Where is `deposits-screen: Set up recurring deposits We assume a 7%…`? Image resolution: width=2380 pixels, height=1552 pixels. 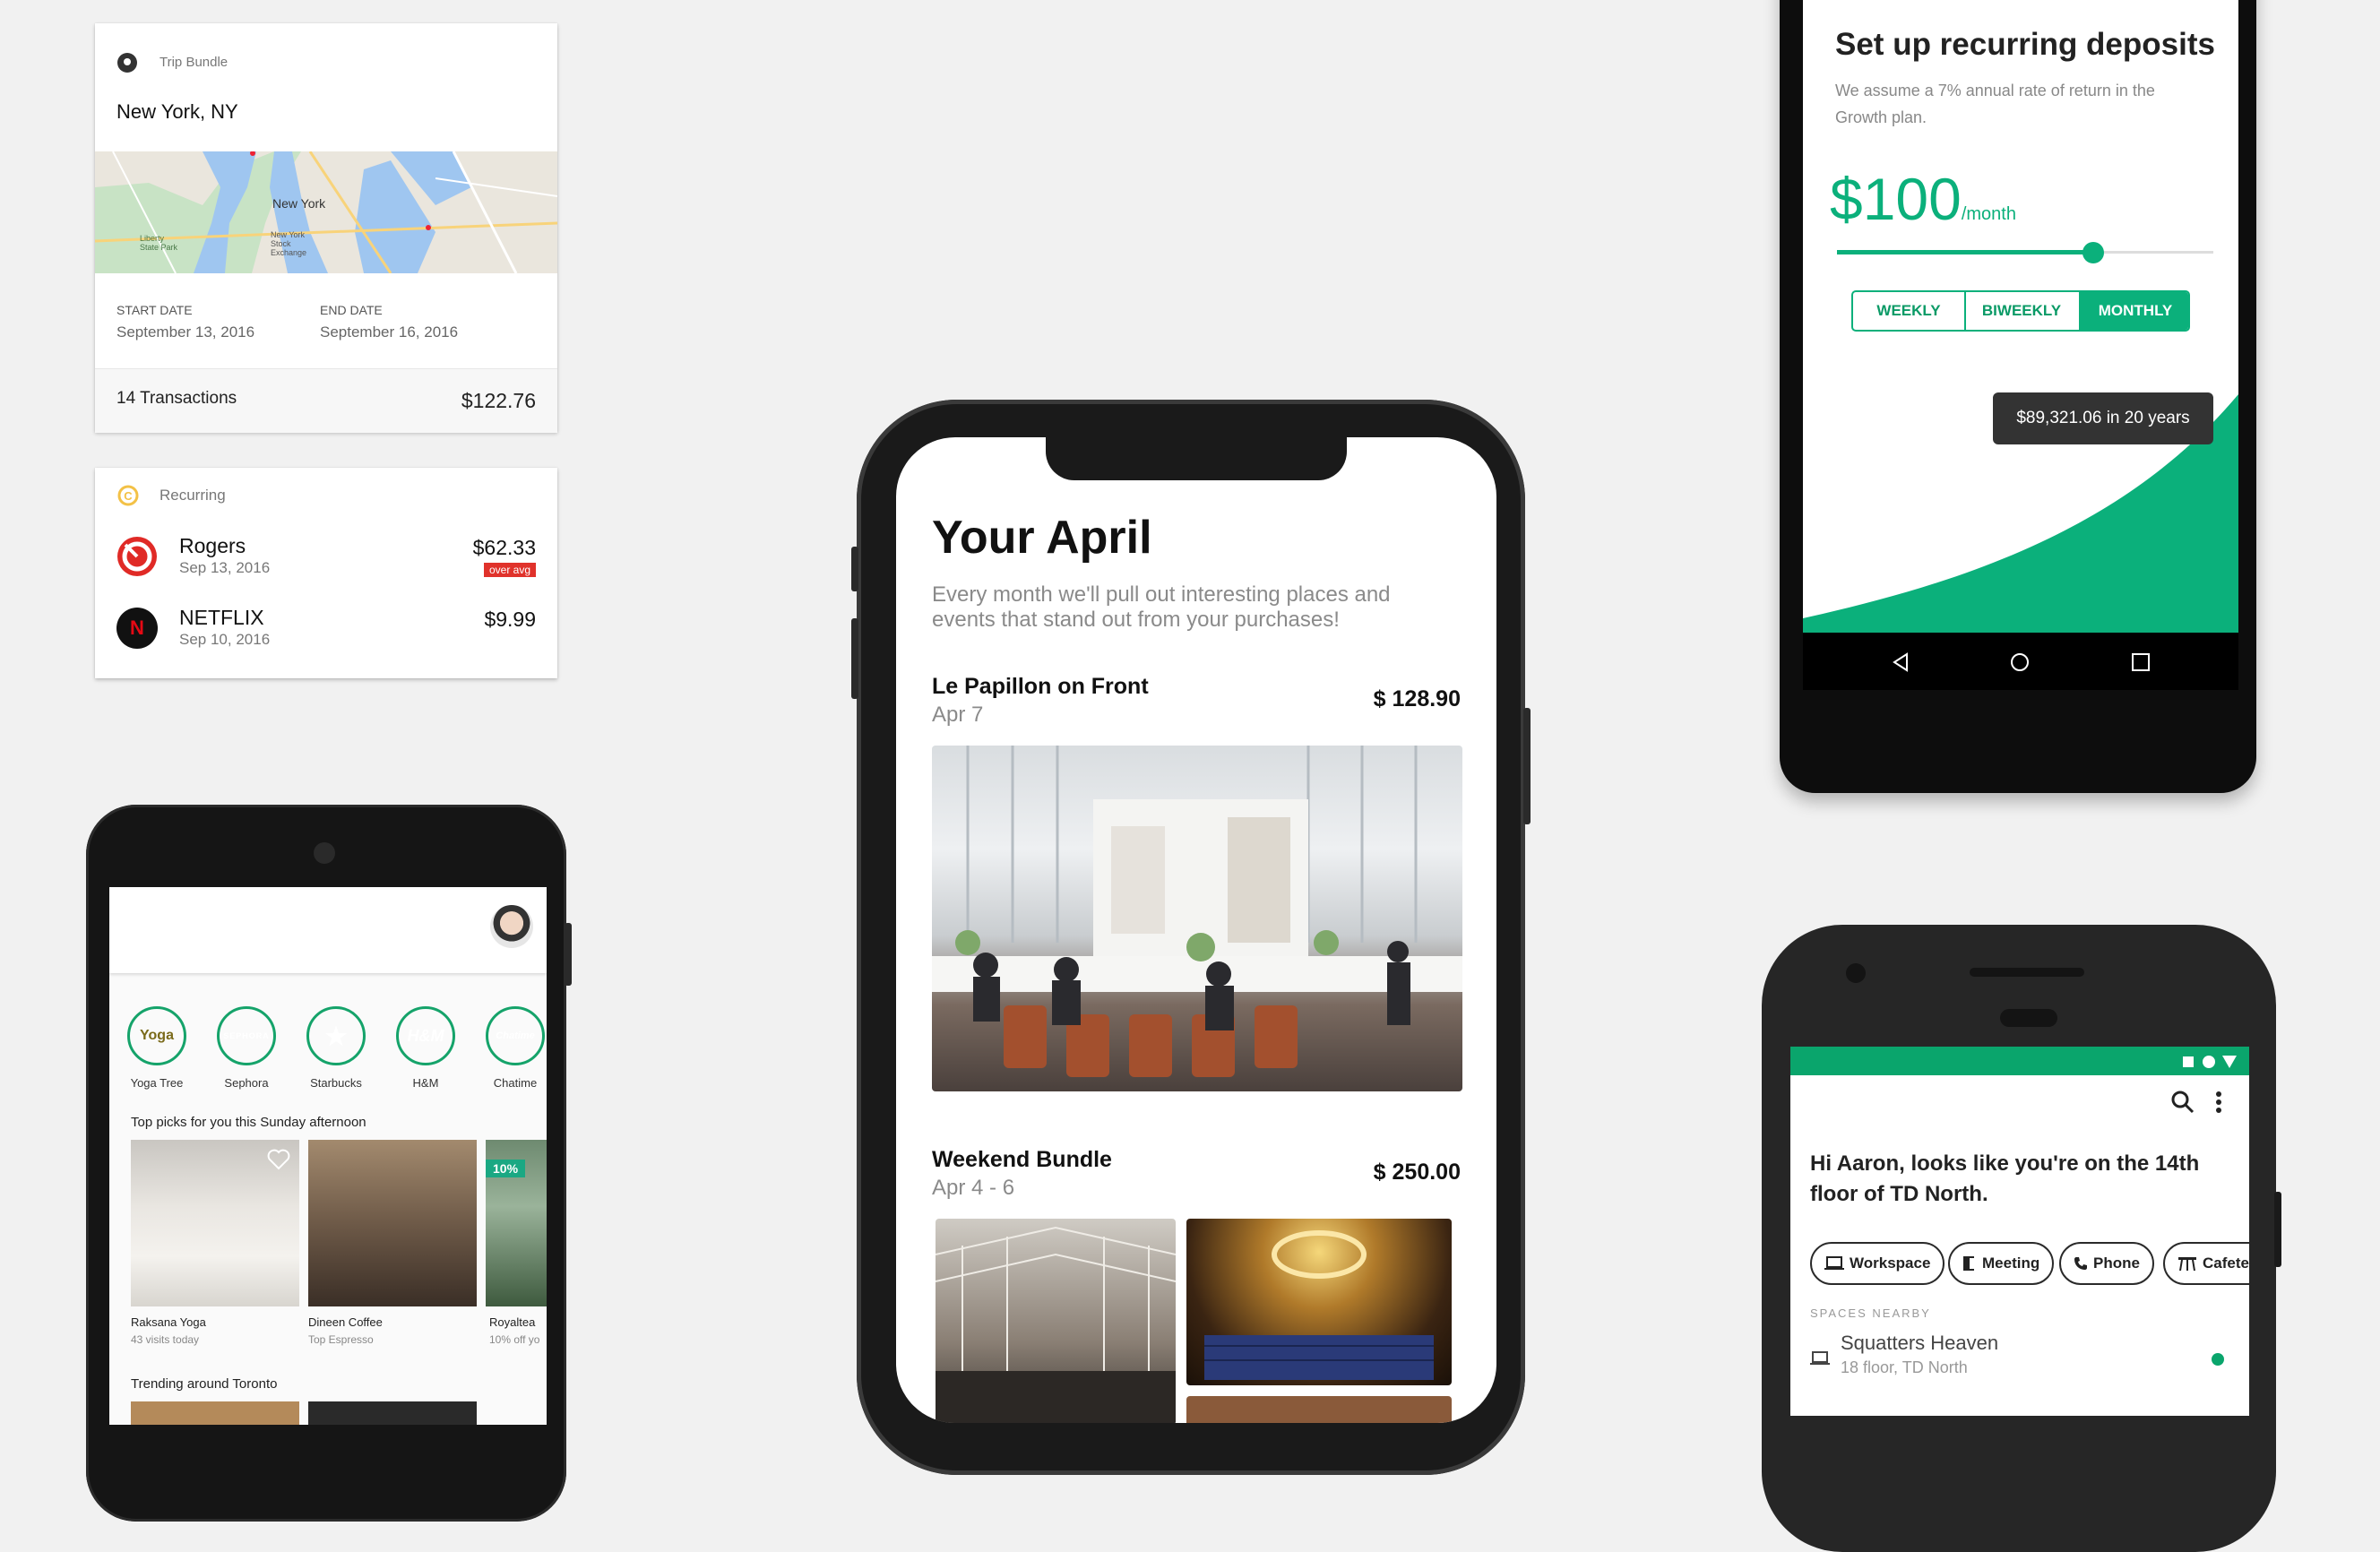
deposits-screen: Set up recurring deposits We assume a 7%… is located at coordinates (2020, 317).